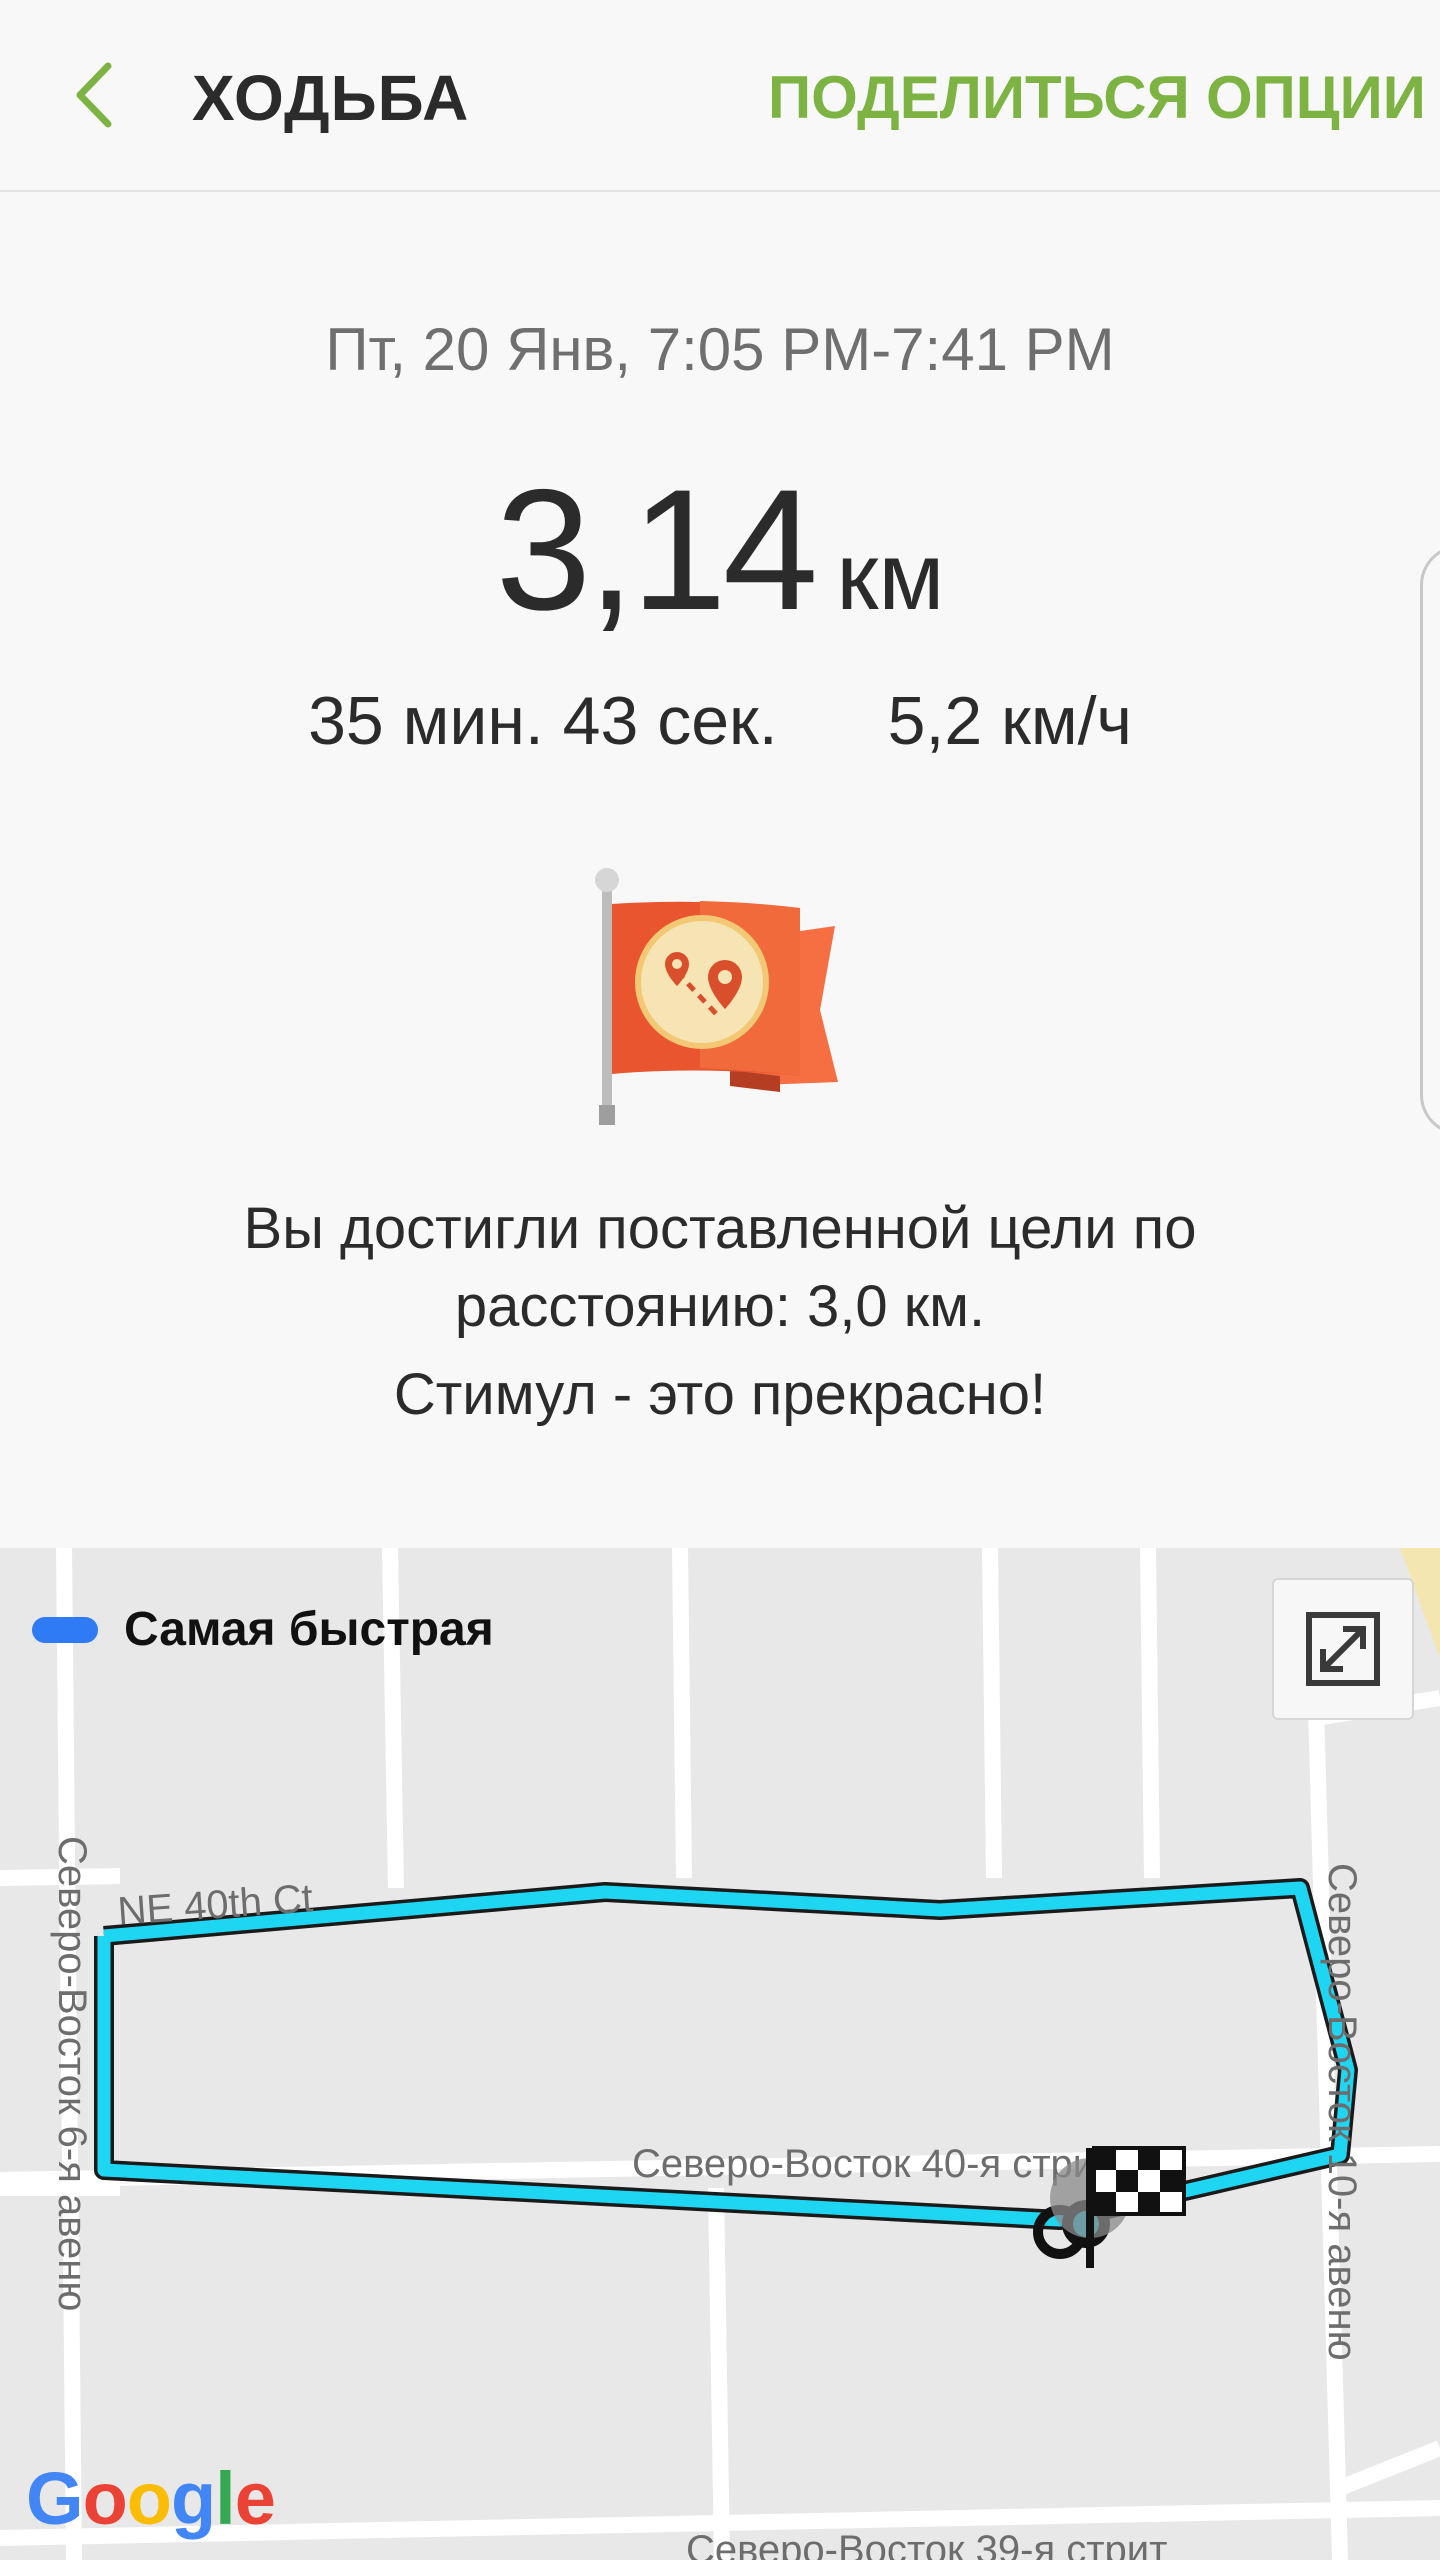 This screenshot has height=2560, width=1440. What do you see at coordinates (927, 2544) in the screenshot?
I see `street-label-ne39: Северо-Восток 39-я стрит` at bounding box center [927, 2544].